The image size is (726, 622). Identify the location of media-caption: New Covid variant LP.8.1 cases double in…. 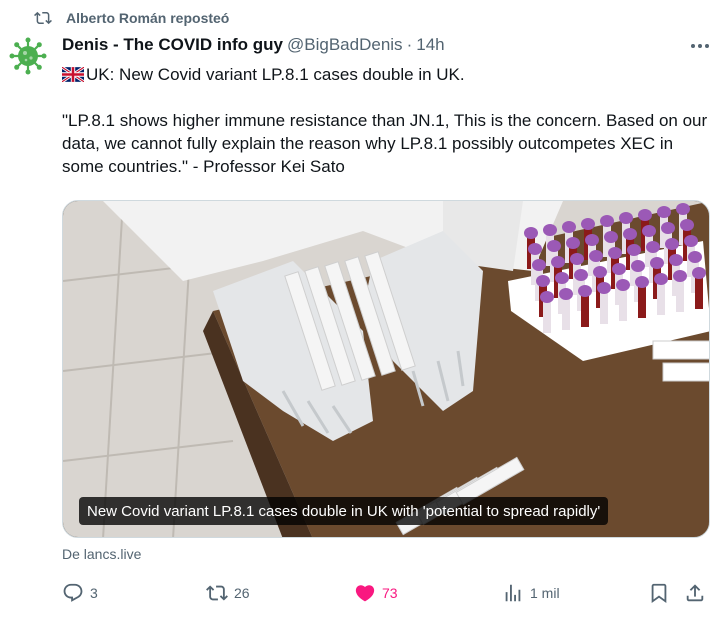
(344, 511).